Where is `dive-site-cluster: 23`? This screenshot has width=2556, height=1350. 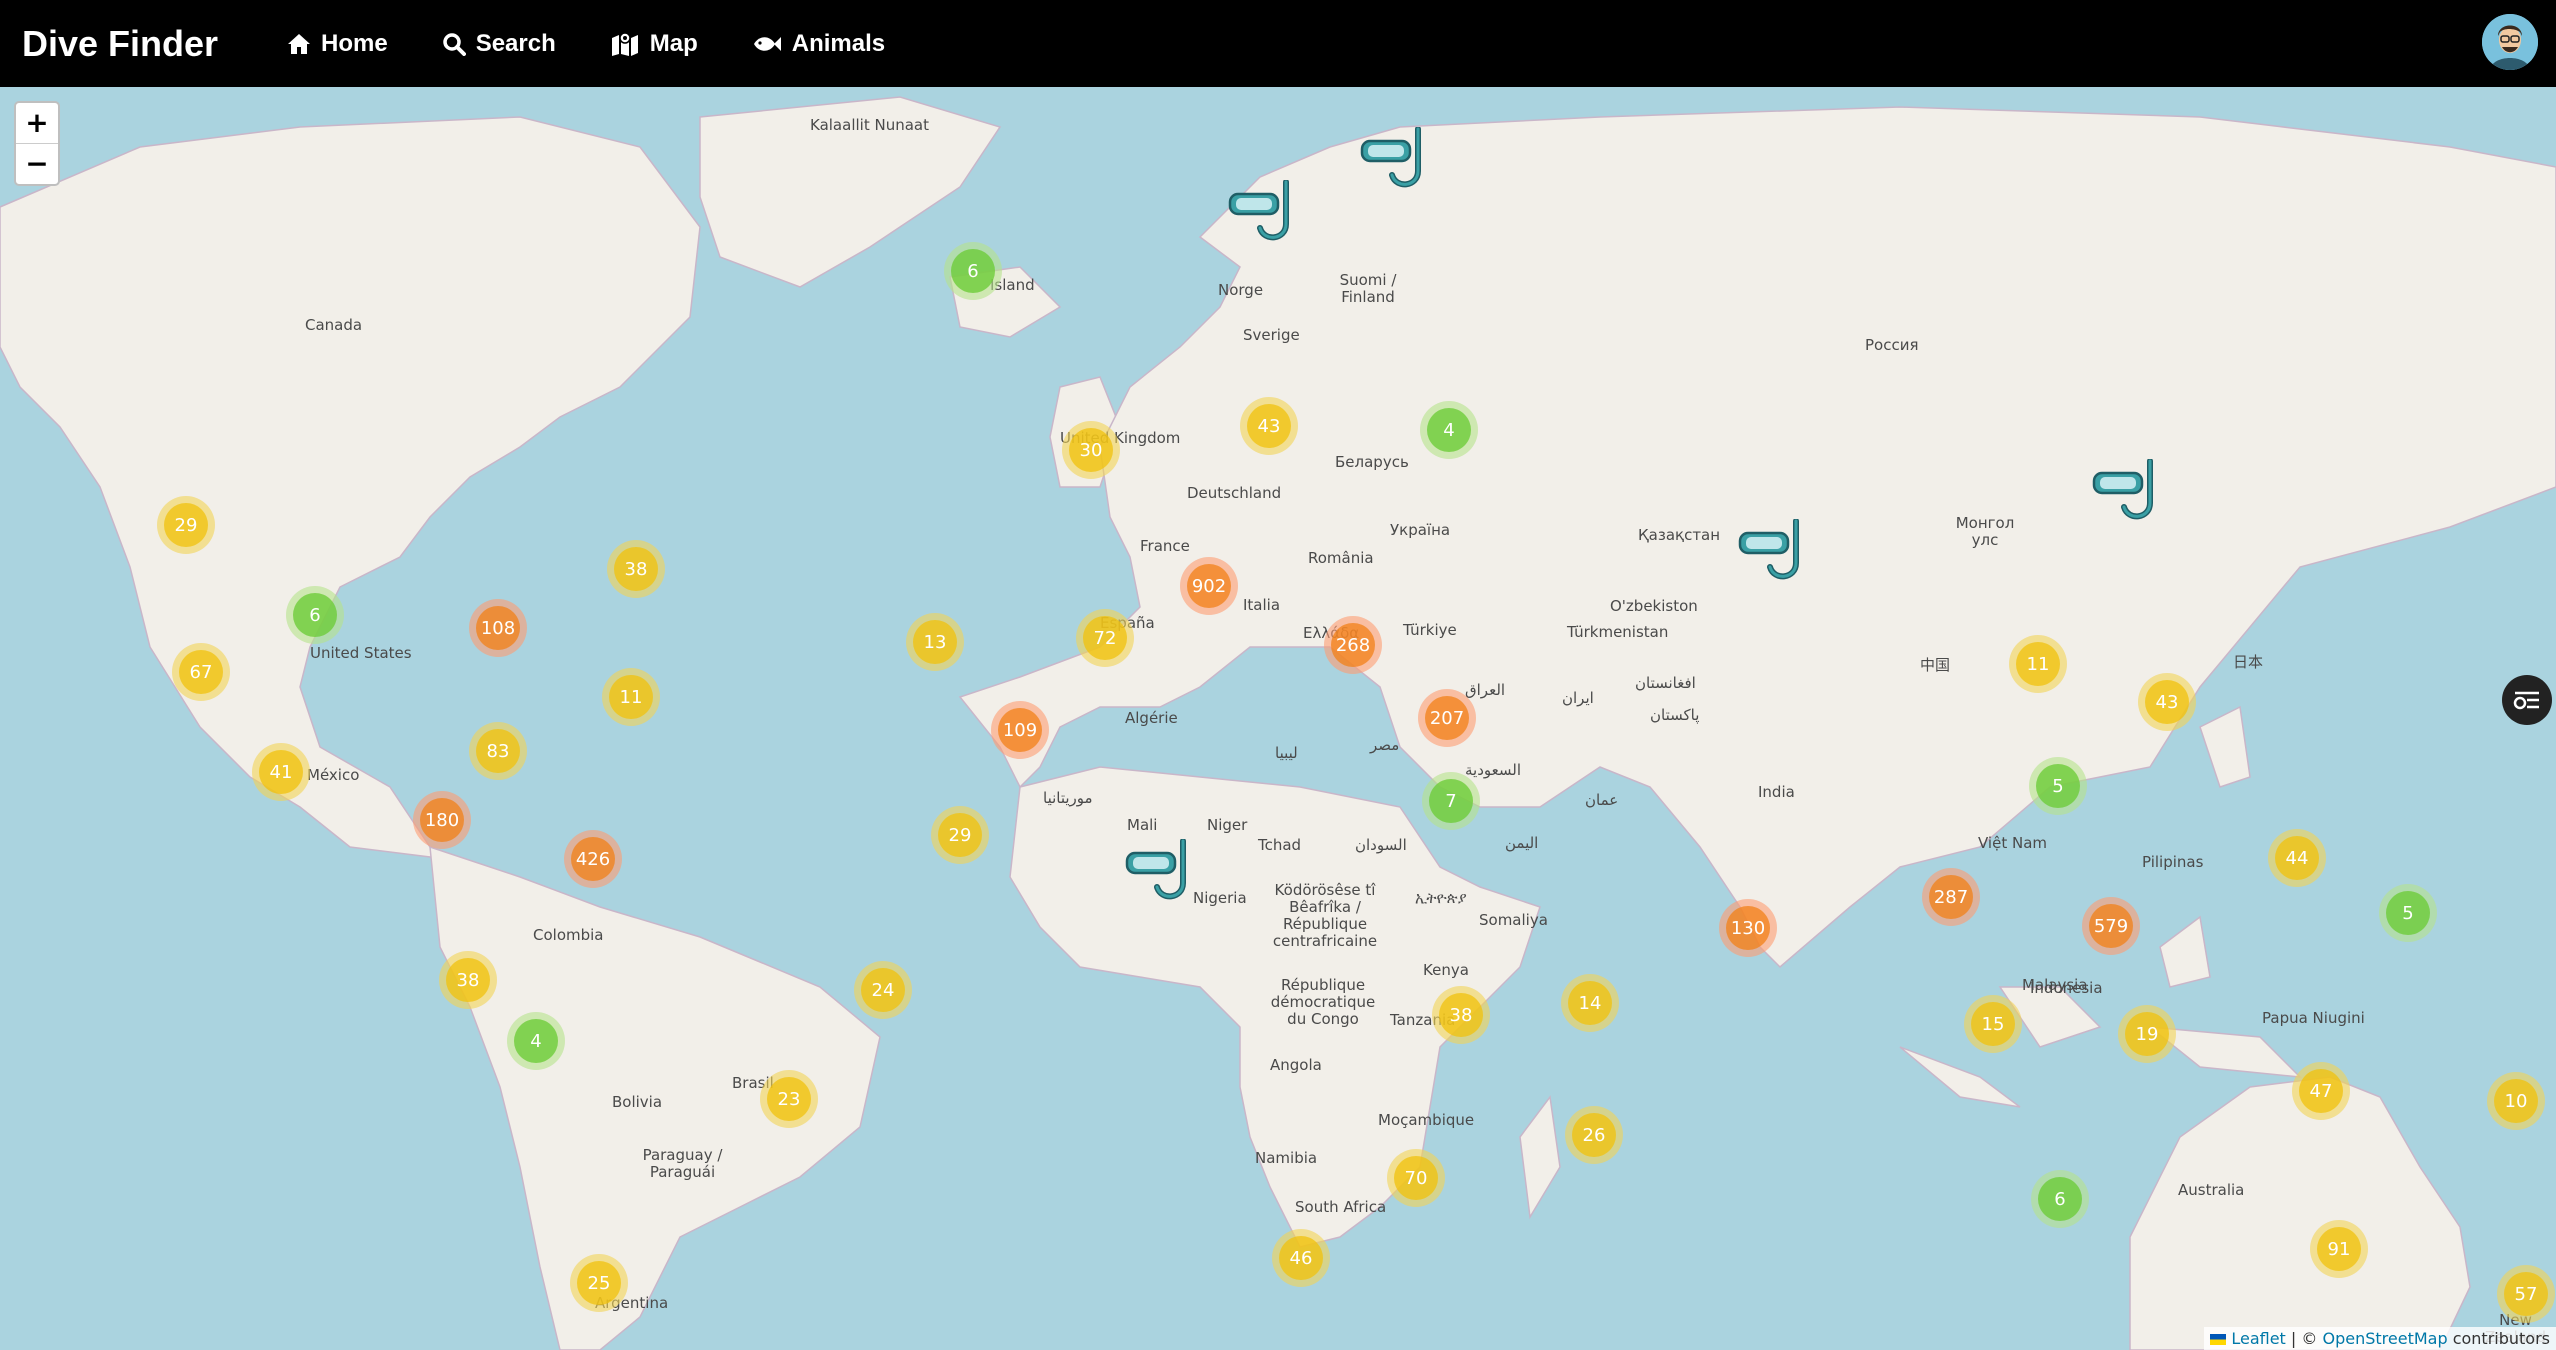 dive-site-cluster: 23 is located at coordinates (789, 1099).